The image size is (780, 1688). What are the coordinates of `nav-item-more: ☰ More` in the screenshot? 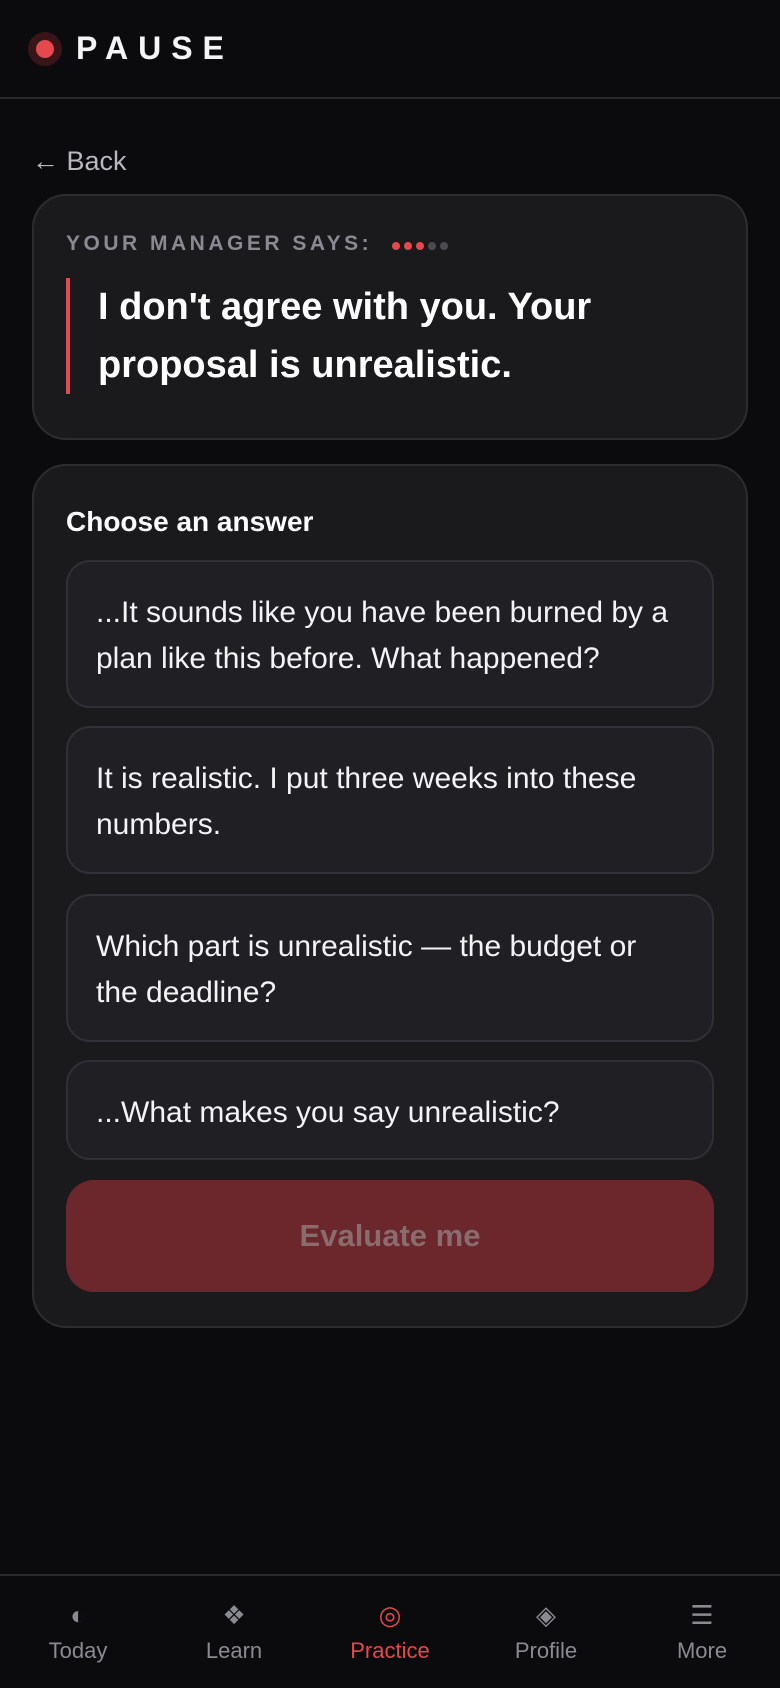 It's located at (702, 1632).